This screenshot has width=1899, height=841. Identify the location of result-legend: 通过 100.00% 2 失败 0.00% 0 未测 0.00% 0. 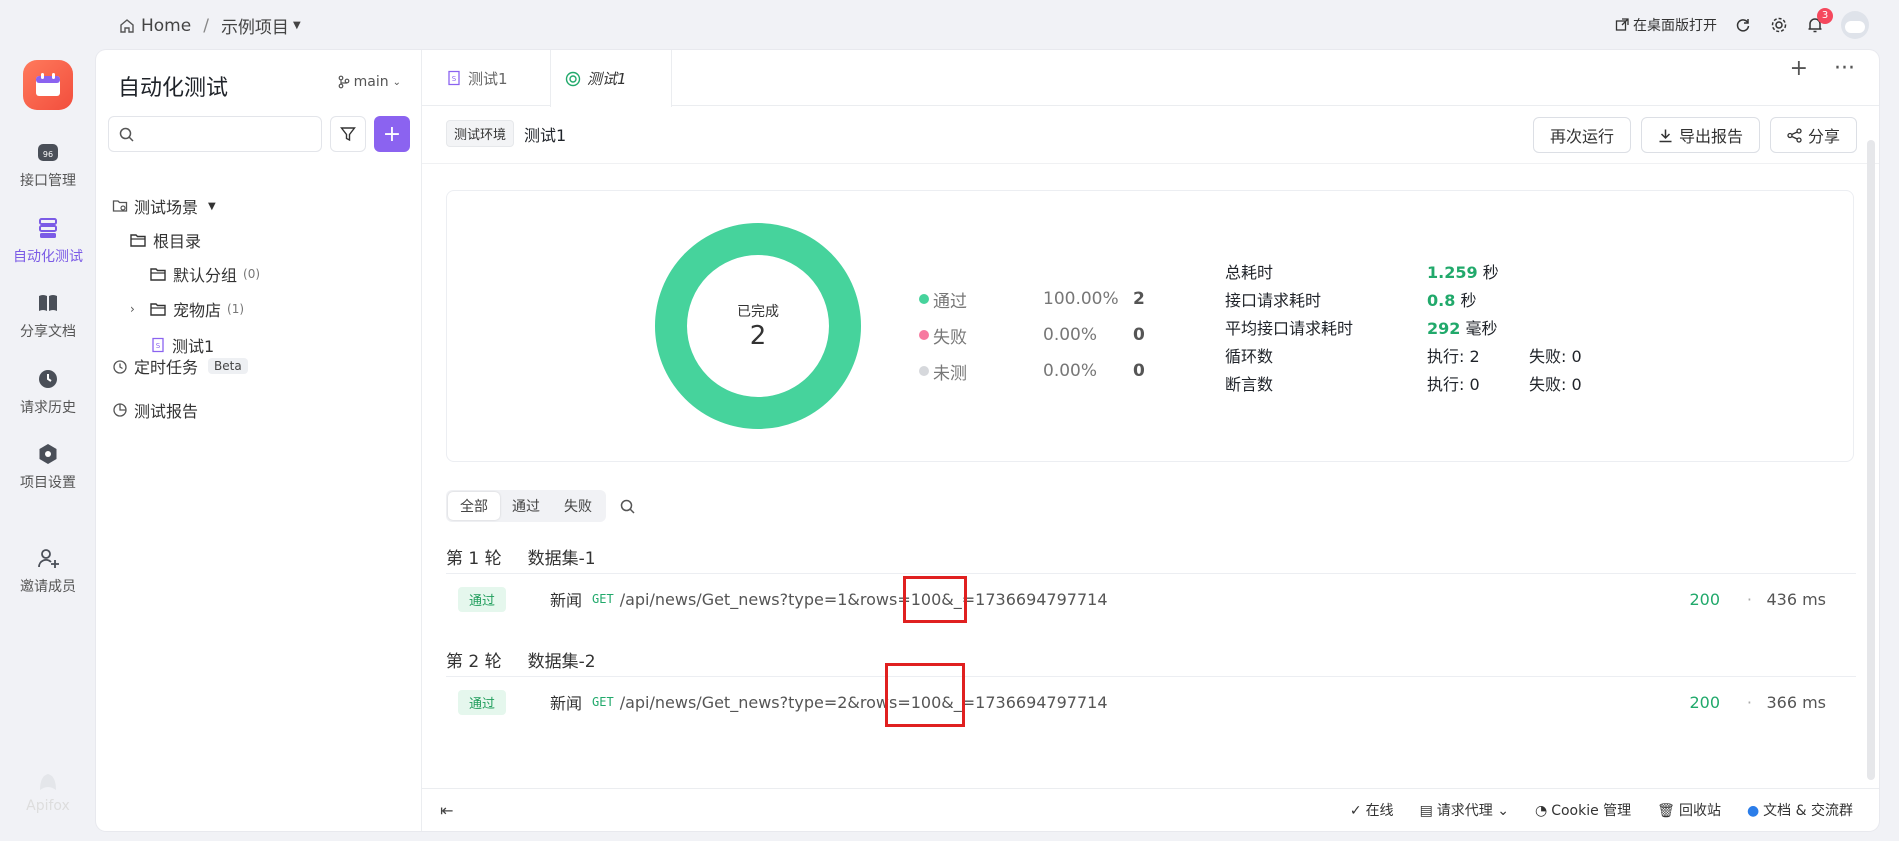
(1032, 335).